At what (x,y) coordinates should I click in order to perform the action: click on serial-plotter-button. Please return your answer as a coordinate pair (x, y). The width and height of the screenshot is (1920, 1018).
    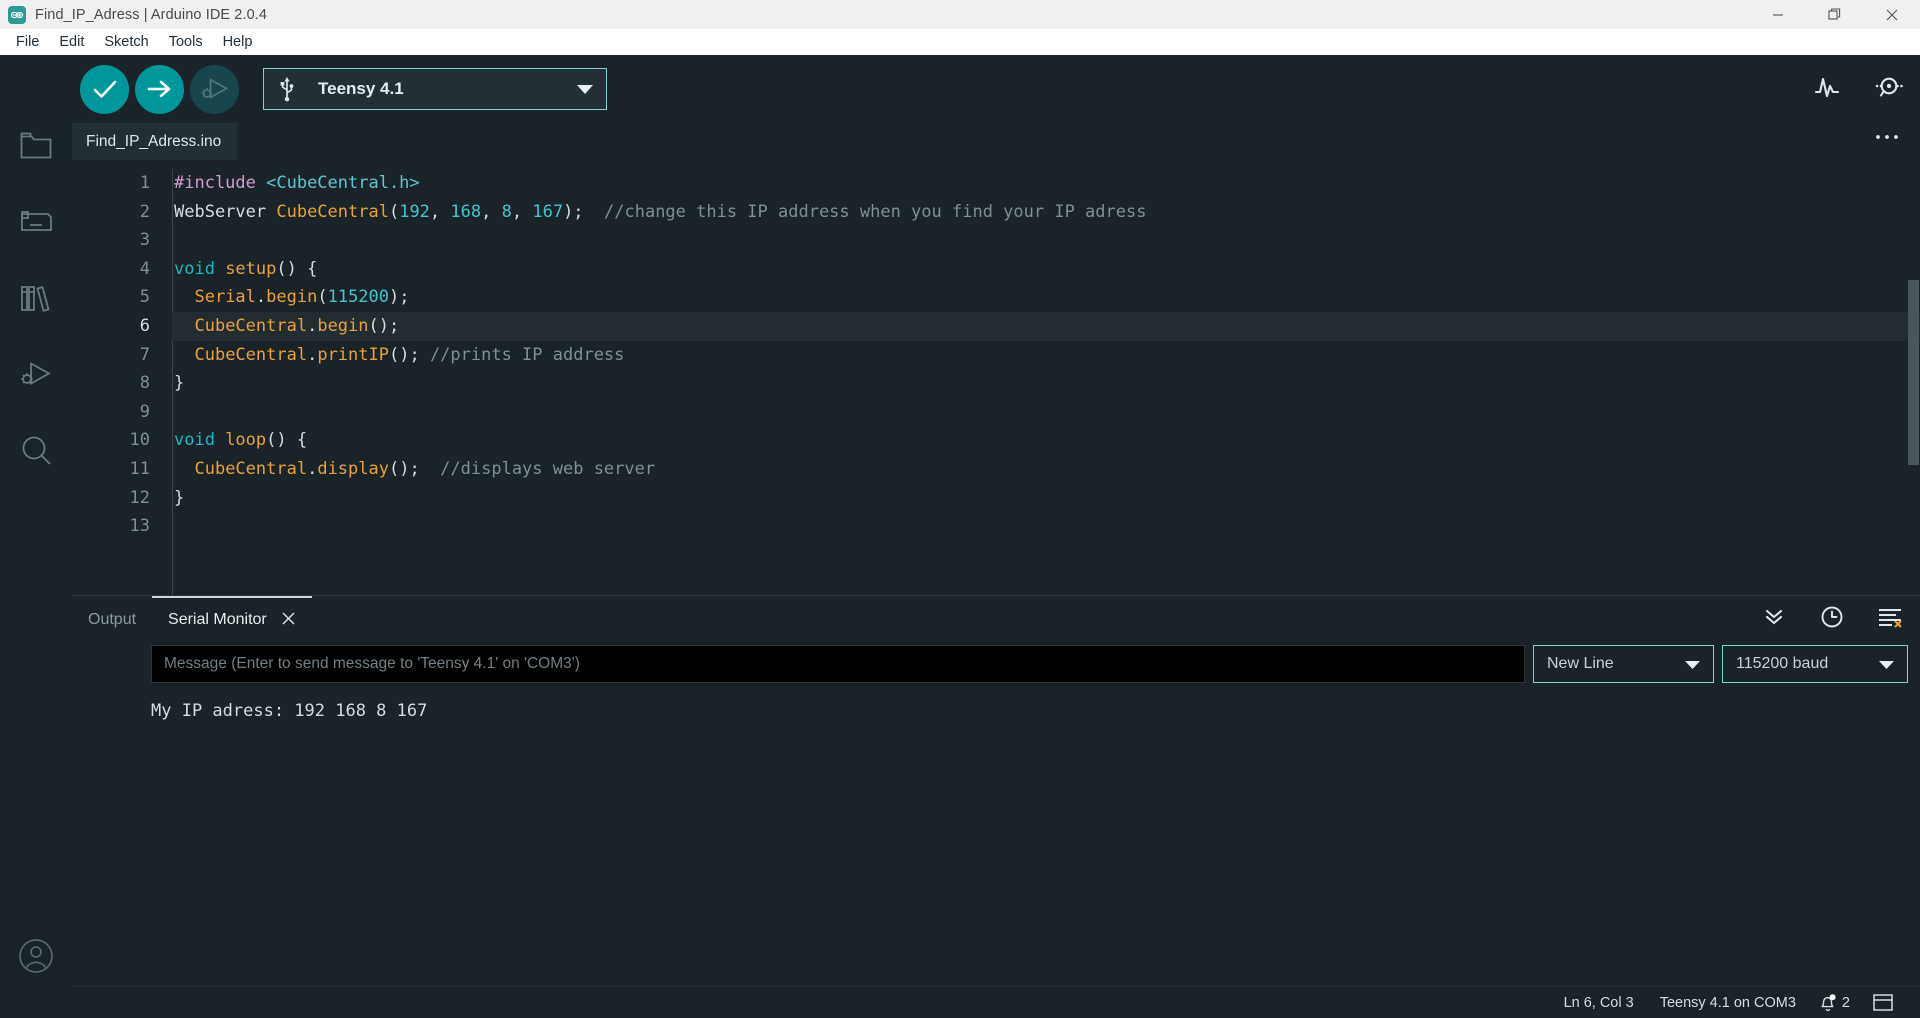
    Looking at the image, I should click on (1827, 89).